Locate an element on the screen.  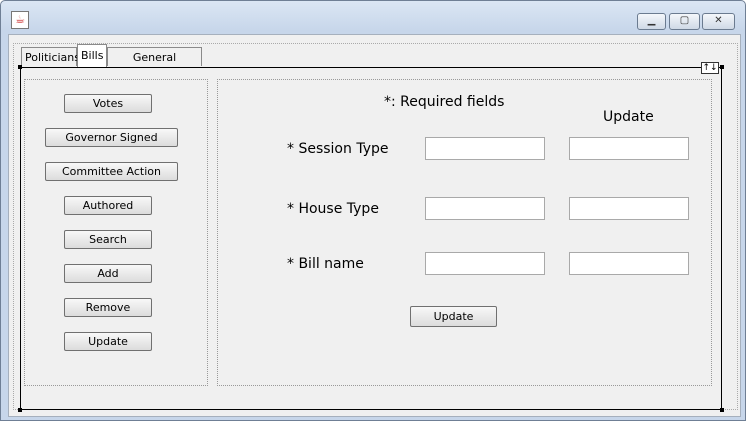
maximize-icon: ▢ is located at coordinates (684, 20).